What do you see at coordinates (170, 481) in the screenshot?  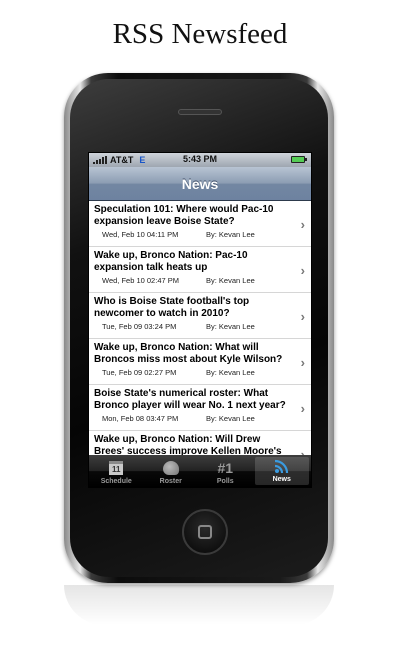 I see `tab-label: Roster` at bounding box center [170, 481].